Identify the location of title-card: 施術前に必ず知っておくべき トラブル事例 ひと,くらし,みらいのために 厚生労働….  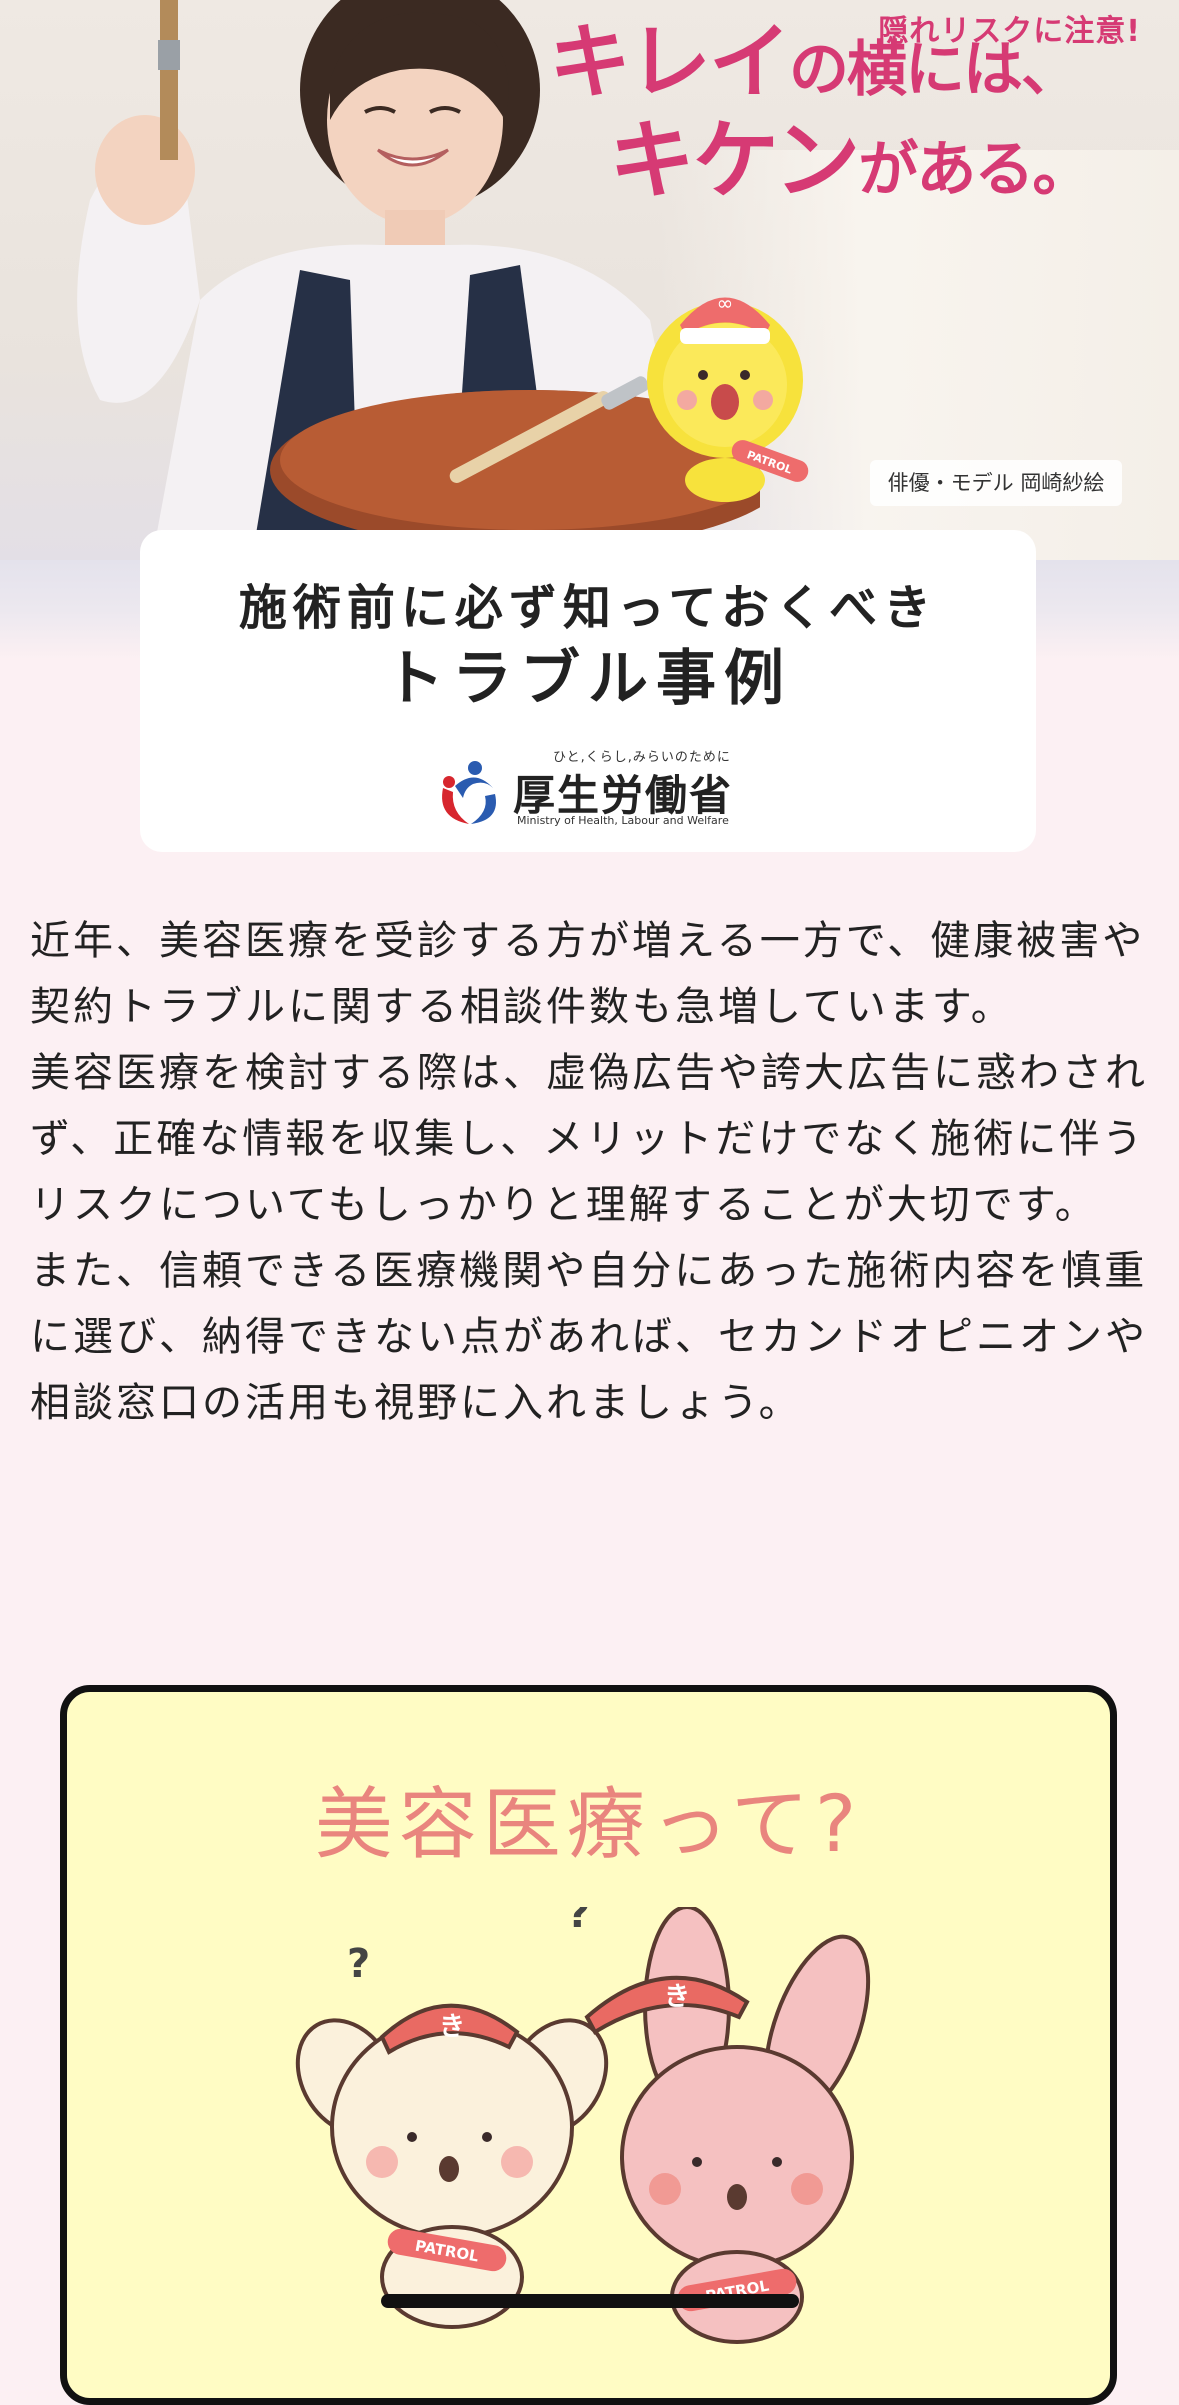
(588, 691).